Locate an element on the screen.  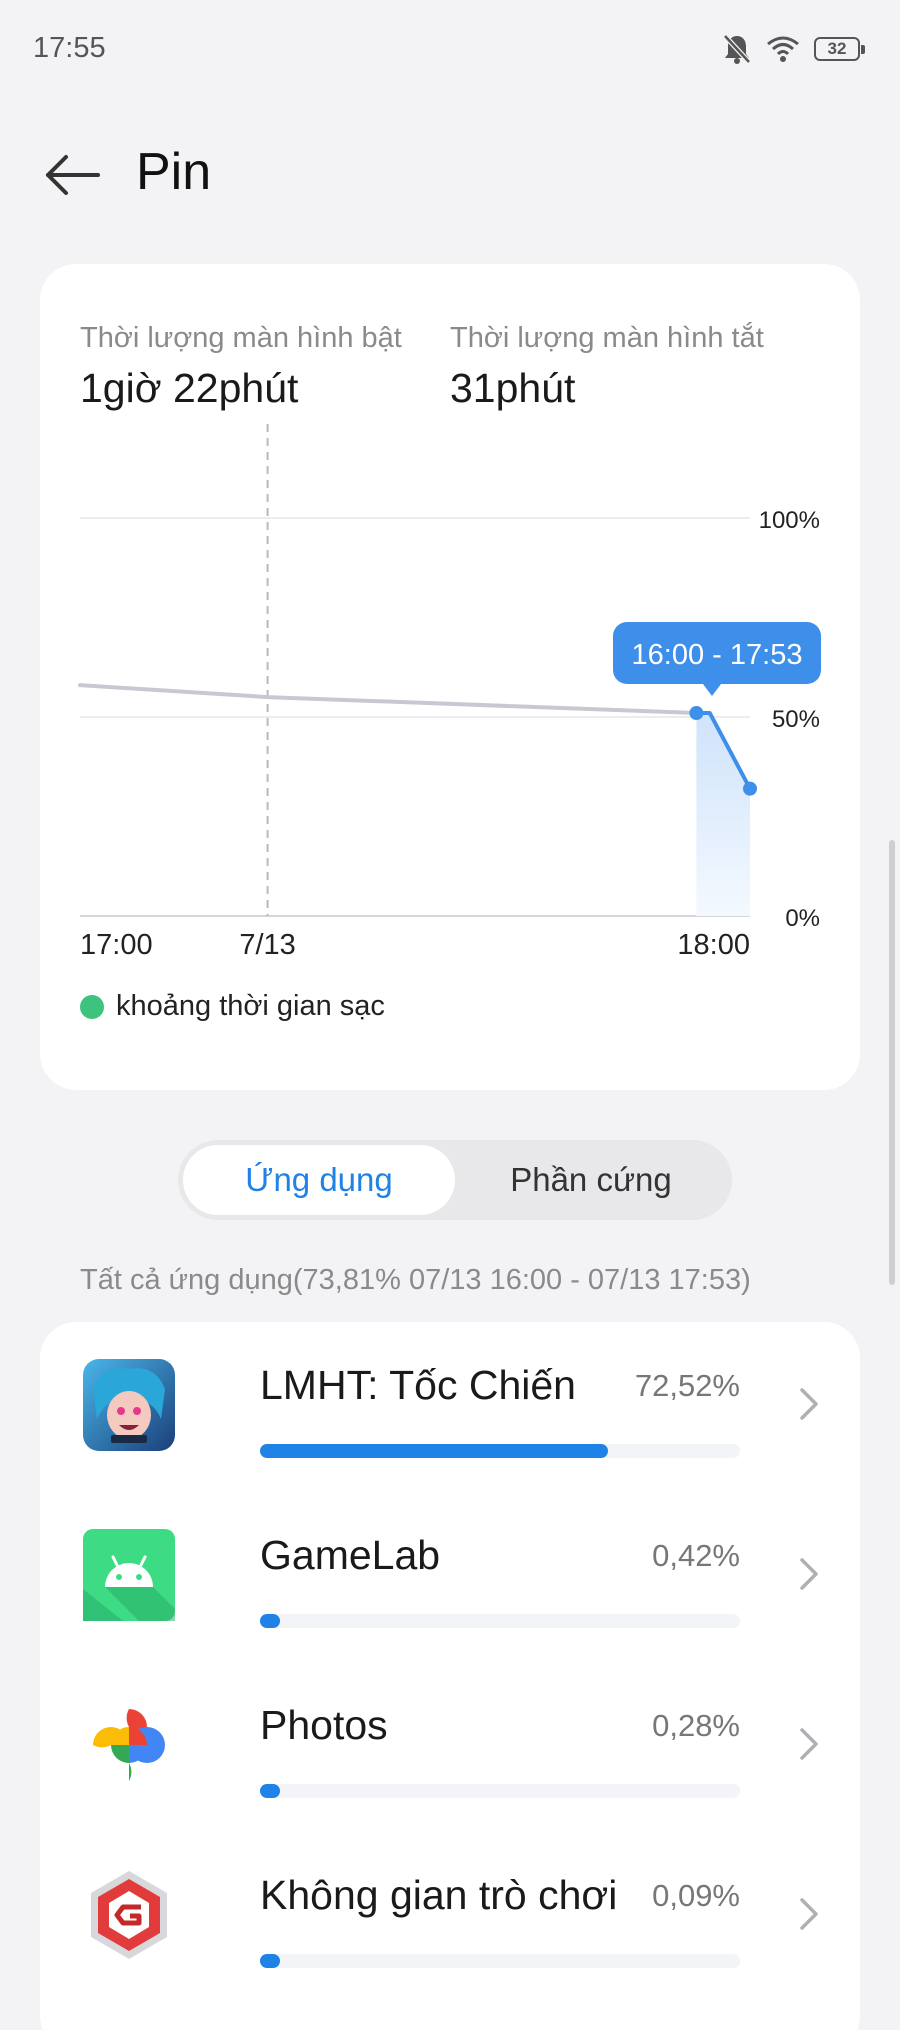
tab-apps: Ứng dụng is located at coordinates (319, 1180).